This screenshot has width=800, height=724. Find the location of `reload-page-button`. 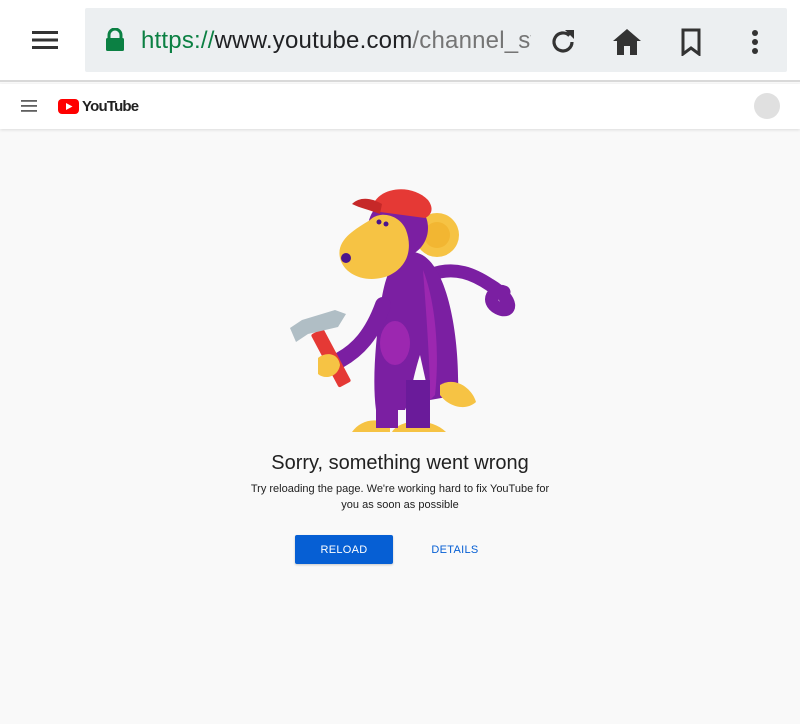

reload-page-button is located at coordinates (563, 42).